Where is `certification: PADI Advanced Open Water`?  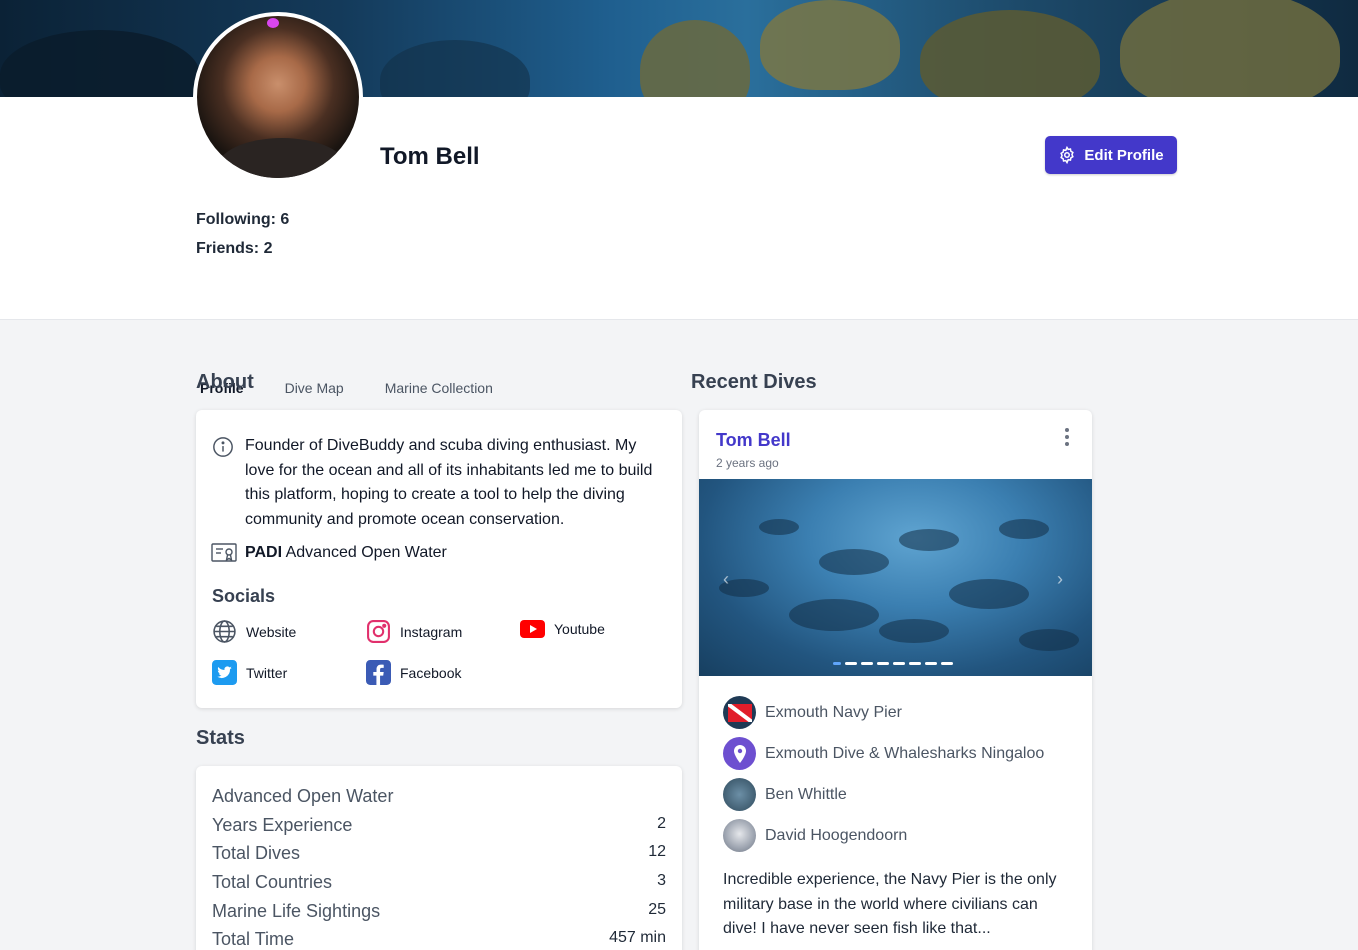 certification: PADI Advanced Open Water is located at coordinates (346, 553).